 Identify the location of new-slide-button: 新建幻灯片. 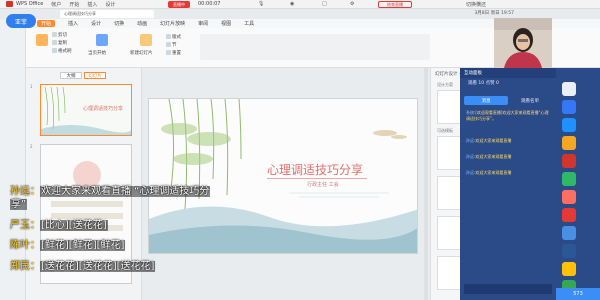
(141, 53).